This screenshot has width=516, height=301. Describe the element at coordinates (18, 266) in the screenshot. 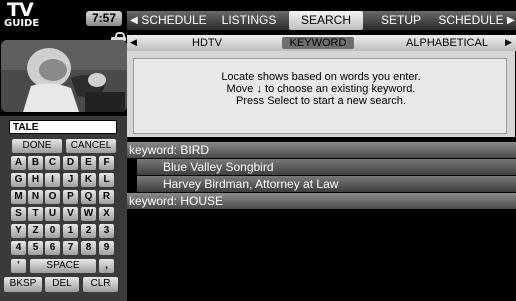

I see `key-apostrophe: '` at that location.